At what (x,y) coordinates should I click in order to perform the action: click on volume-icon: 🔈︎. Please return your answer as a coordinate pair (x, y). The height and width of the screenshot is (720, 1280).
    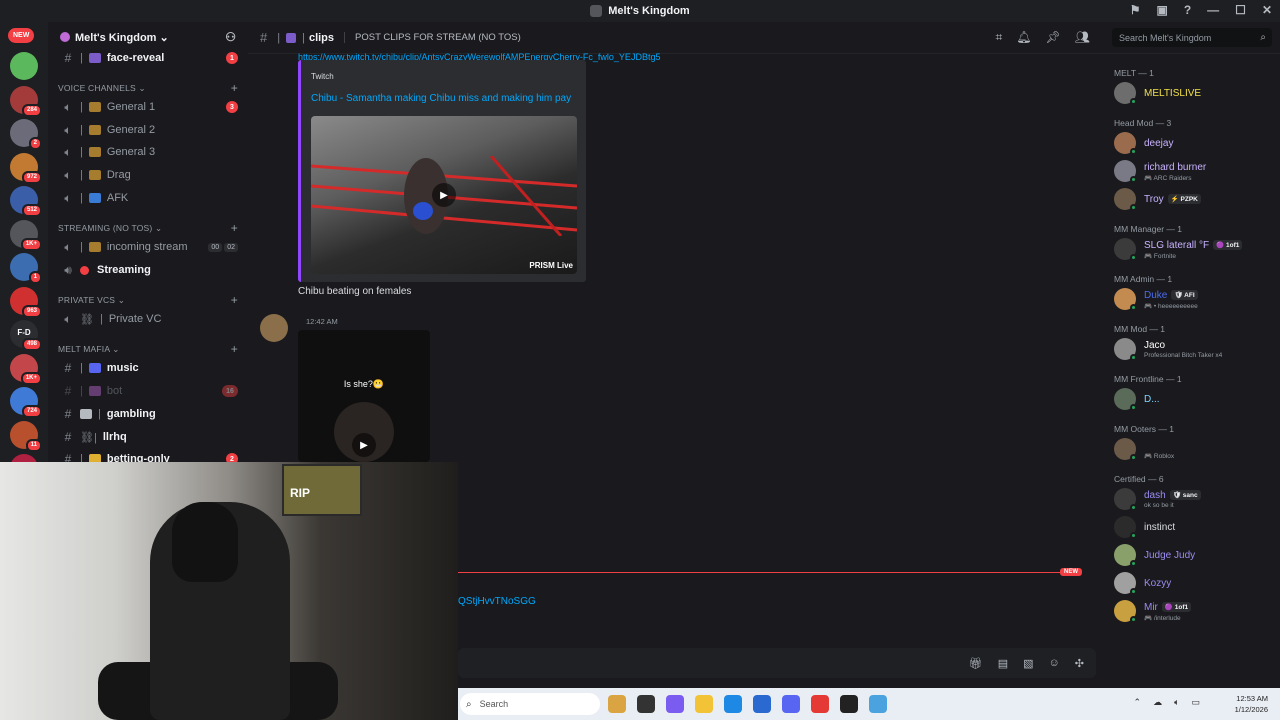
    Looking at the image, I should click on (1176, 702).